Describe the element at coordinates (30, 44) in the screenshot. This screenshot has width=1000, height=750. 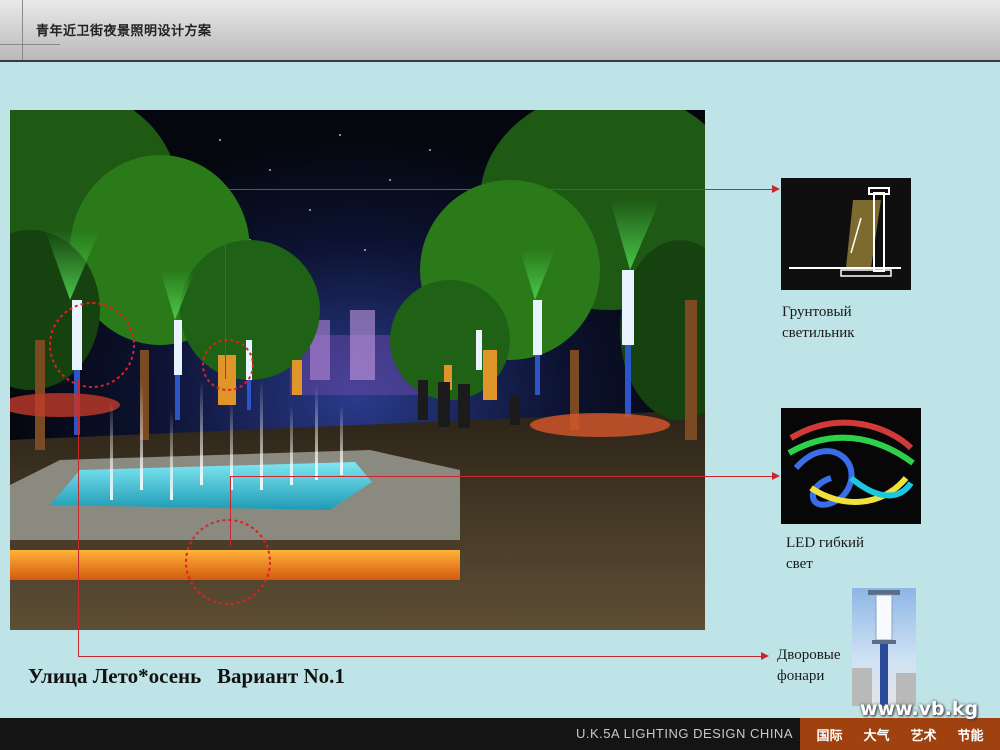
I see `header-crop-mark-horizontal` at that location.